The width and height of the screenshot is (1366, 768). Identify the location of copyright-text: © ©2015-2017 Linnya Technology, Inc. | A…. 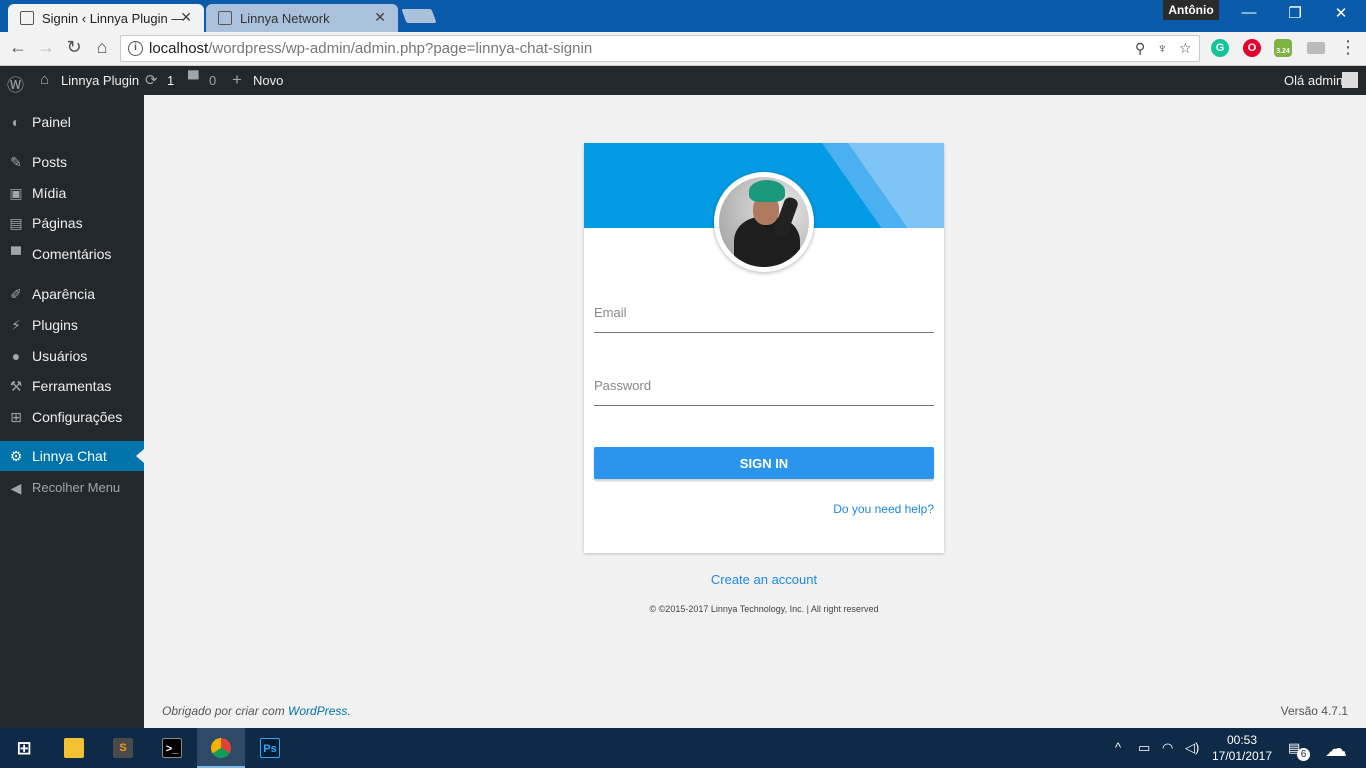
(764, 609).